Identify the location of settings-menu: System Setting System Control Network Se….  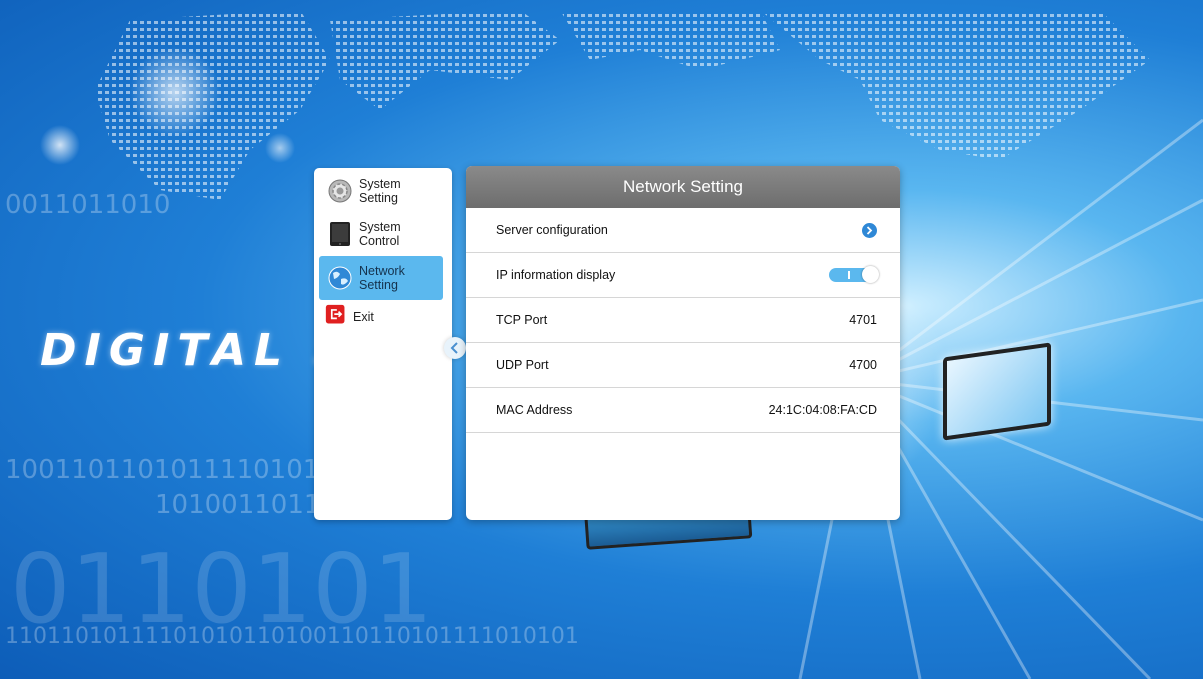
(383, 344).